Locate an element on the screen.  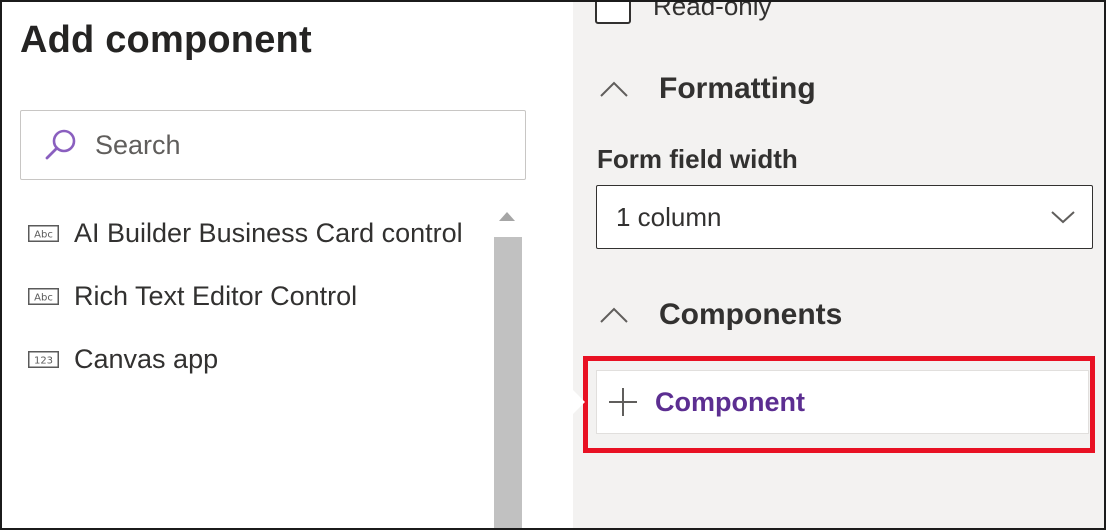
add-component-label: Component is located at coordinates (730, 401).